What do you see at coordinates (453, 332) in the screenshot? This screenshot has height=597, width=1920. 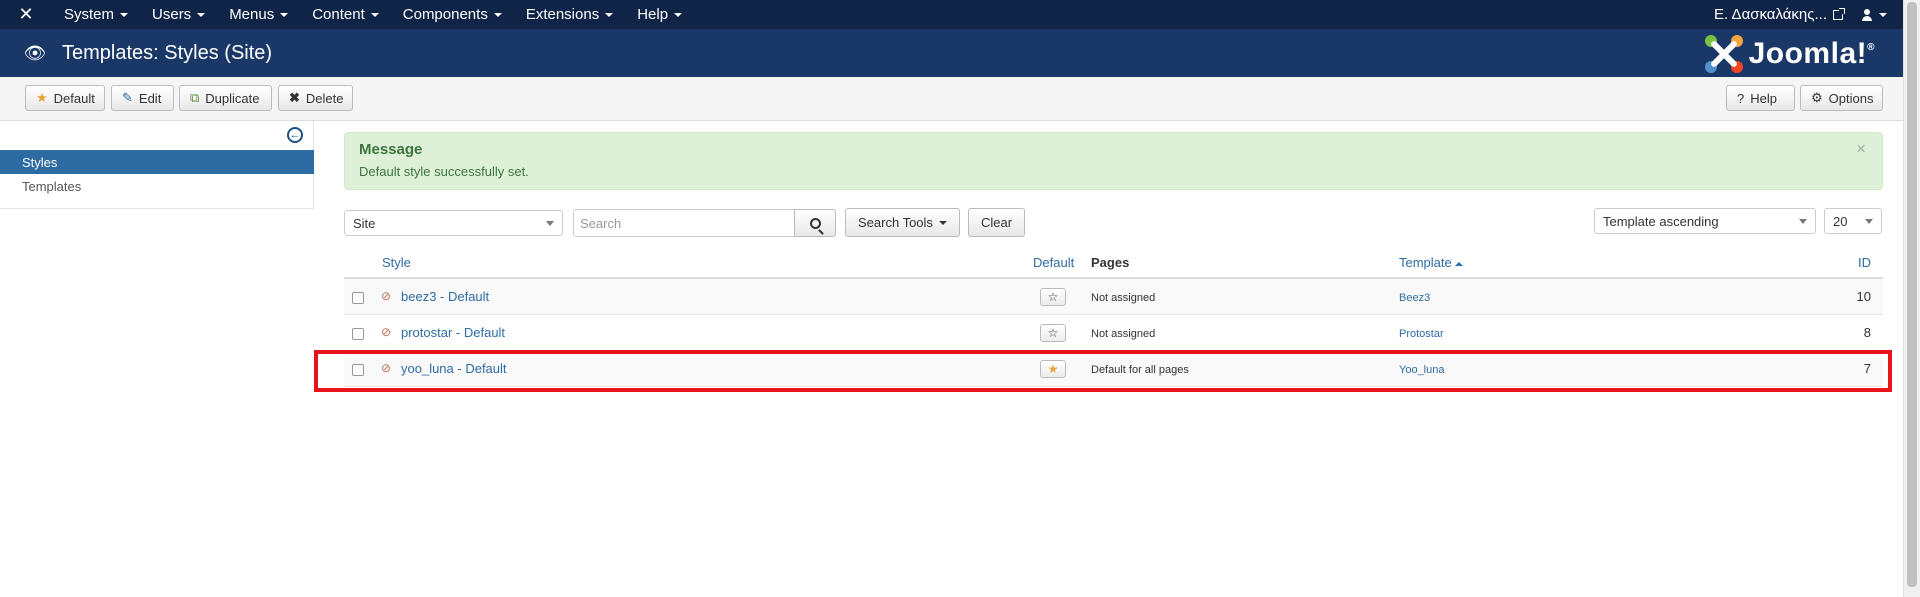 I see `style-link: protostar - Default` at bounding box center [453, 332].